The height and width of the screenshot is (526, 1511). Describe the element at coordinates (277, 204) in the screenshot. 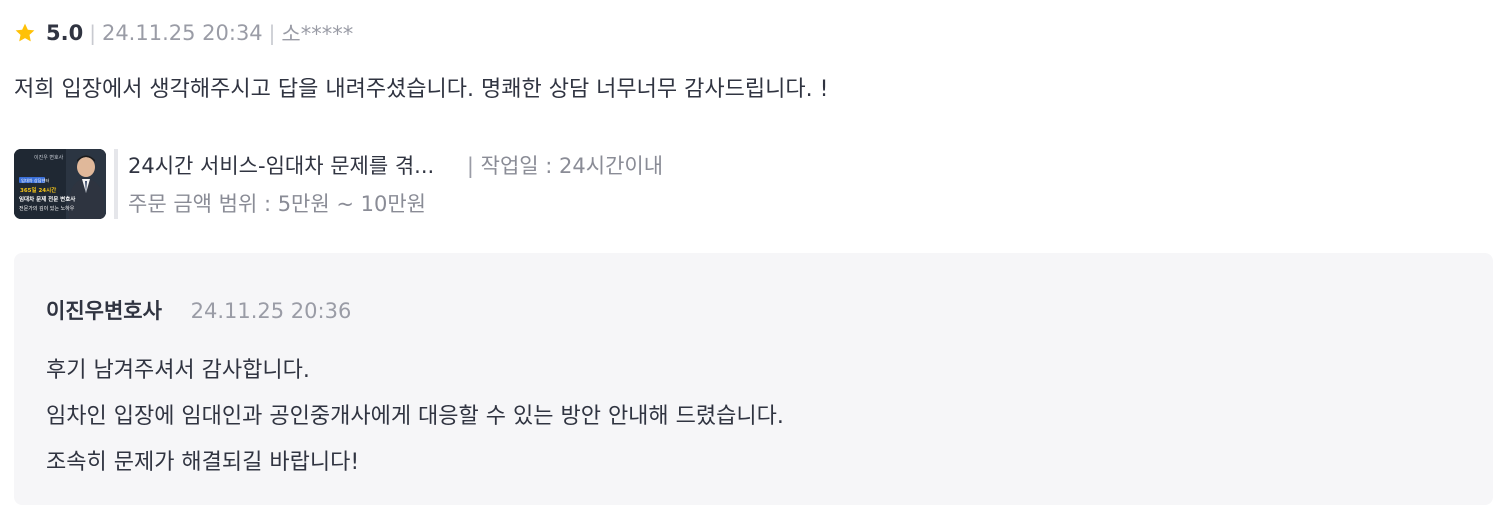

I see `service-price-range: 주문 금액 범위 : 5만원 ~ 10만원` at that location.